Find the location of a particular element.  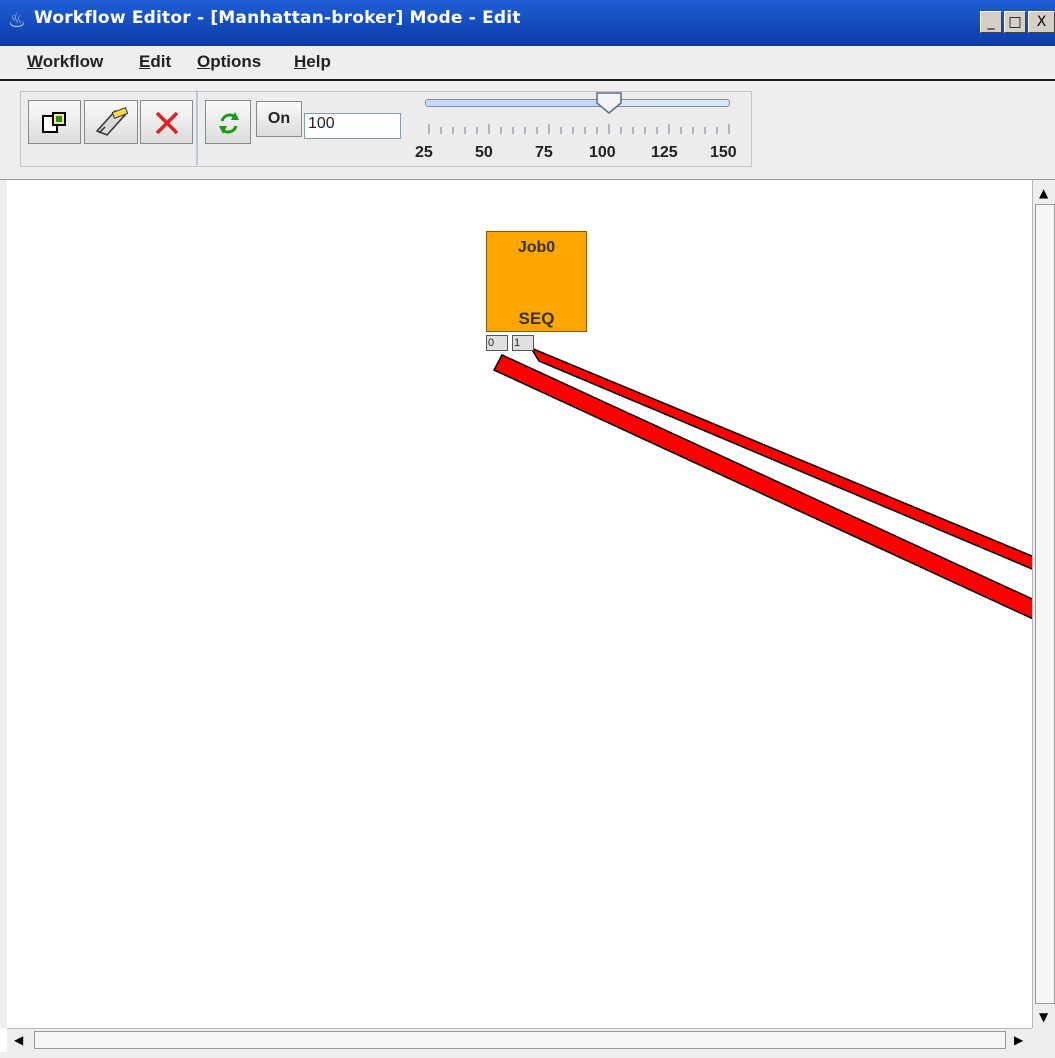

job-port-1: 1 is located at coordinates (523, 343).